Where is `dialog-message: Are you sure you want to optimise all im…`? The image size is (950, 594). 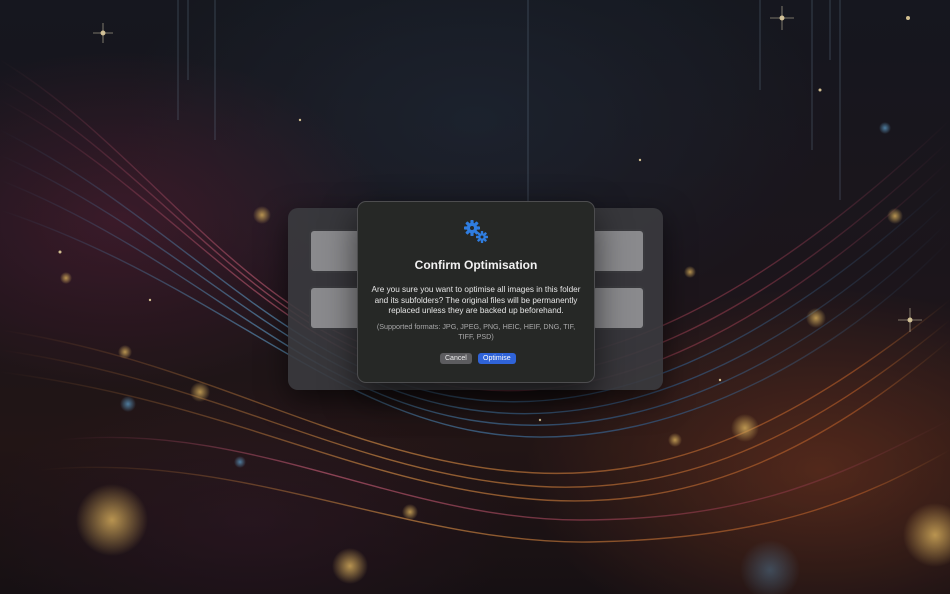
dialog-message: Are you sure you want to optimise all im… is located at coordinates (476, 300).